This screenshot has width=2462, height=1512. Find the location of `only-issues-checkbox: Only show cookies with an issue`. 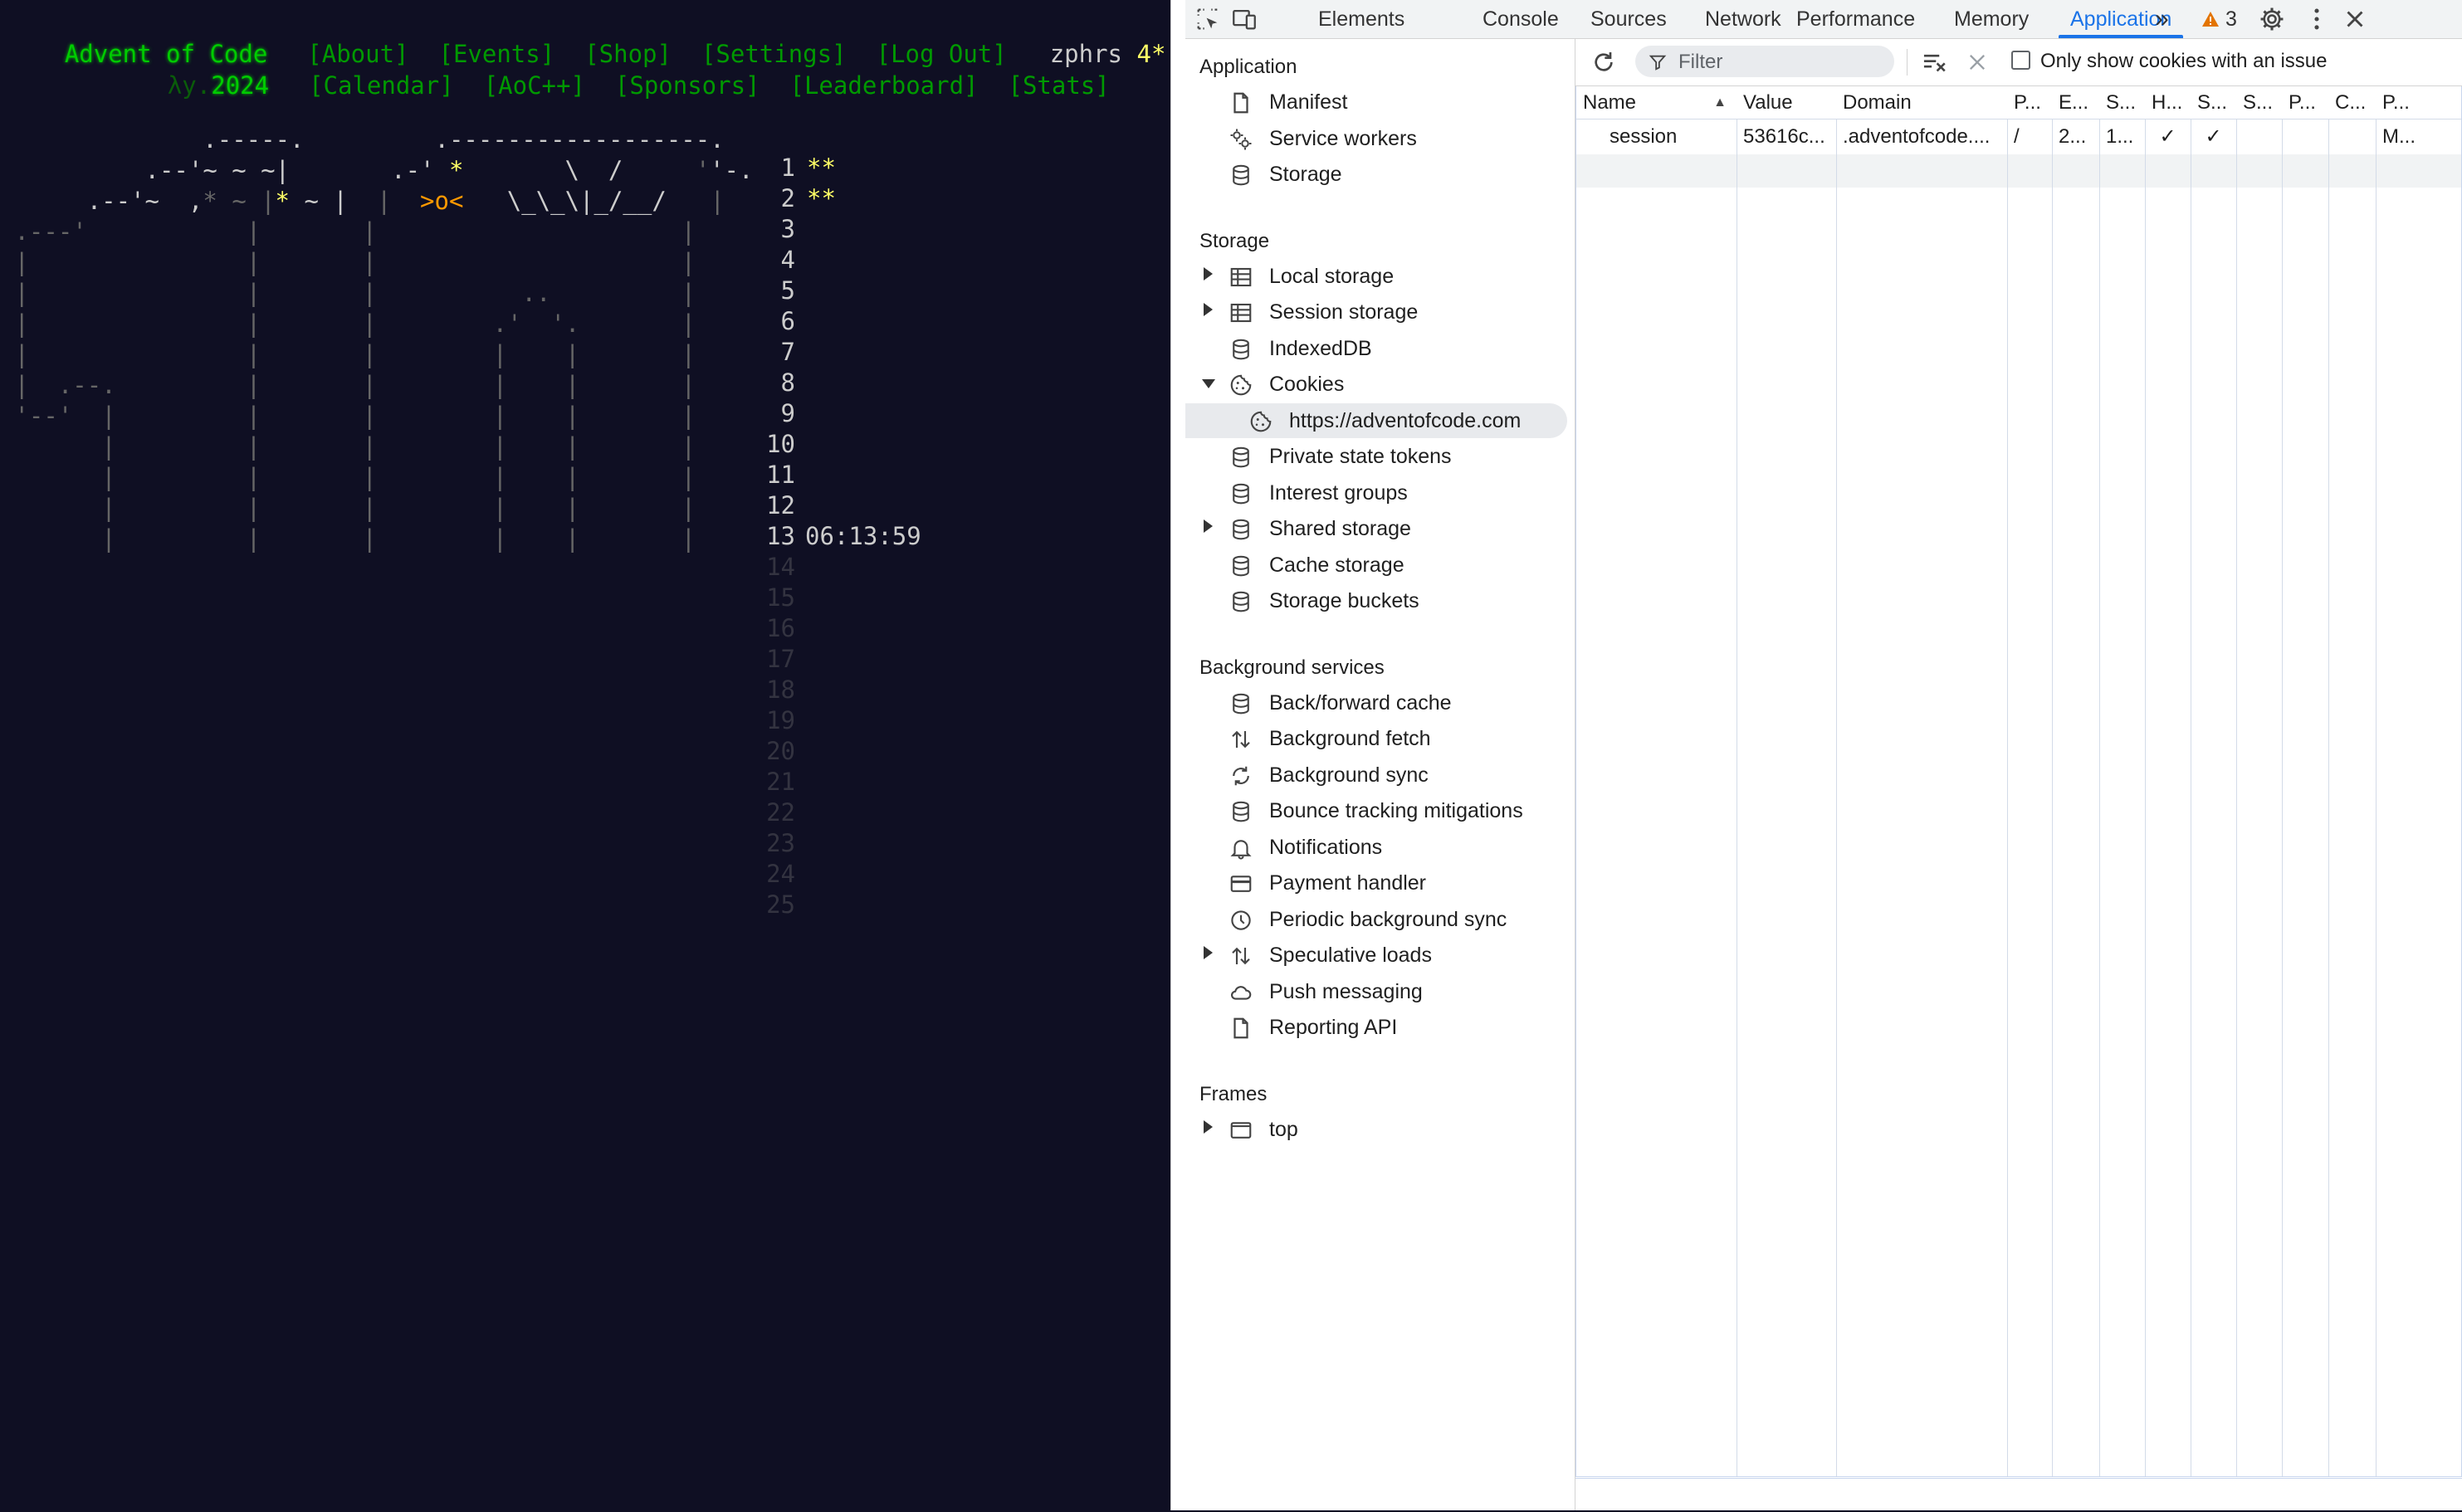

only-issues-checkbox: Only show cookies with an issue is located at coordinates (2169, 61).